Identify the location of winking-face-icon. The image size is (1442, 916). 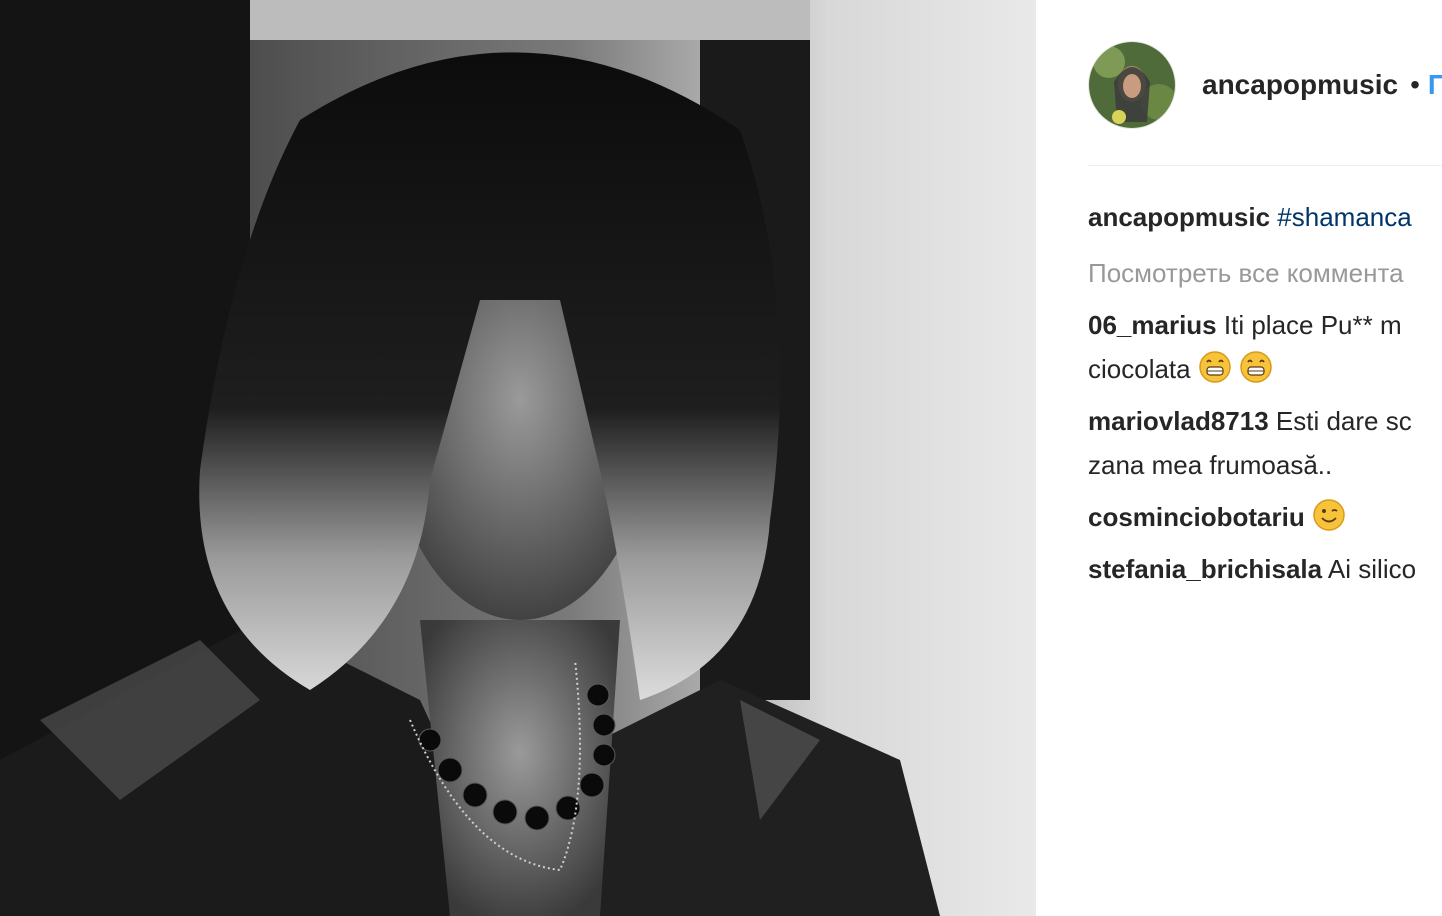
(1329, 515).